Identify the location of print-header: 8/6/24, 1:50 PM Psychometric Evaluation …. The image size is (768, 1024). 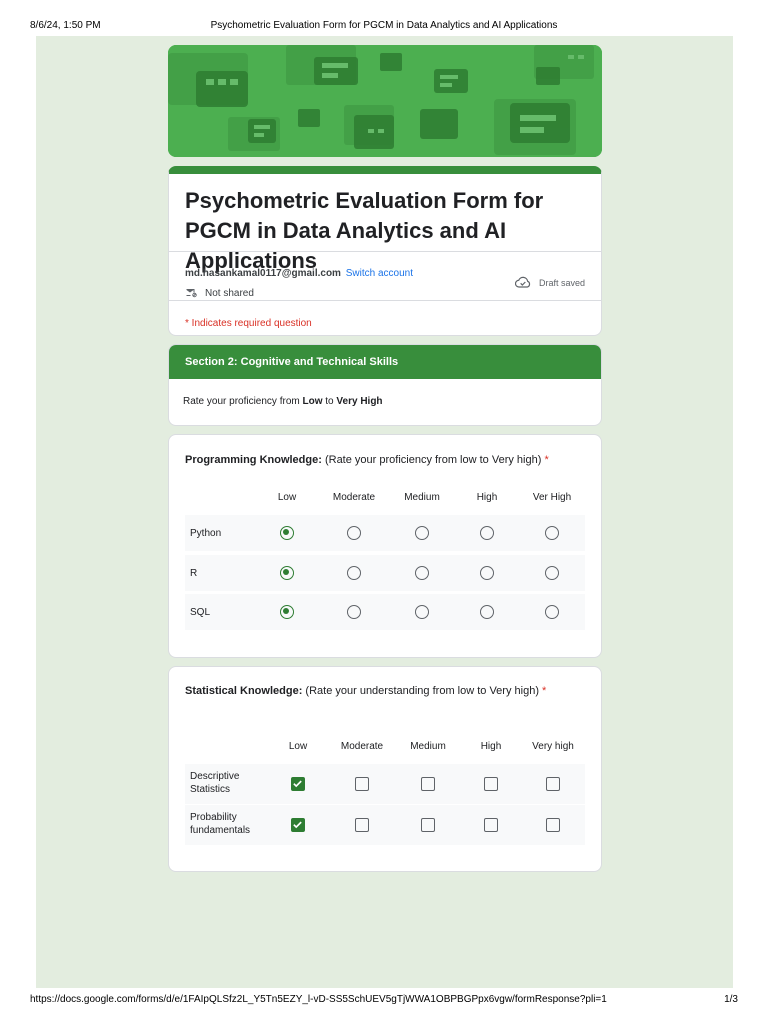
(384, 18).